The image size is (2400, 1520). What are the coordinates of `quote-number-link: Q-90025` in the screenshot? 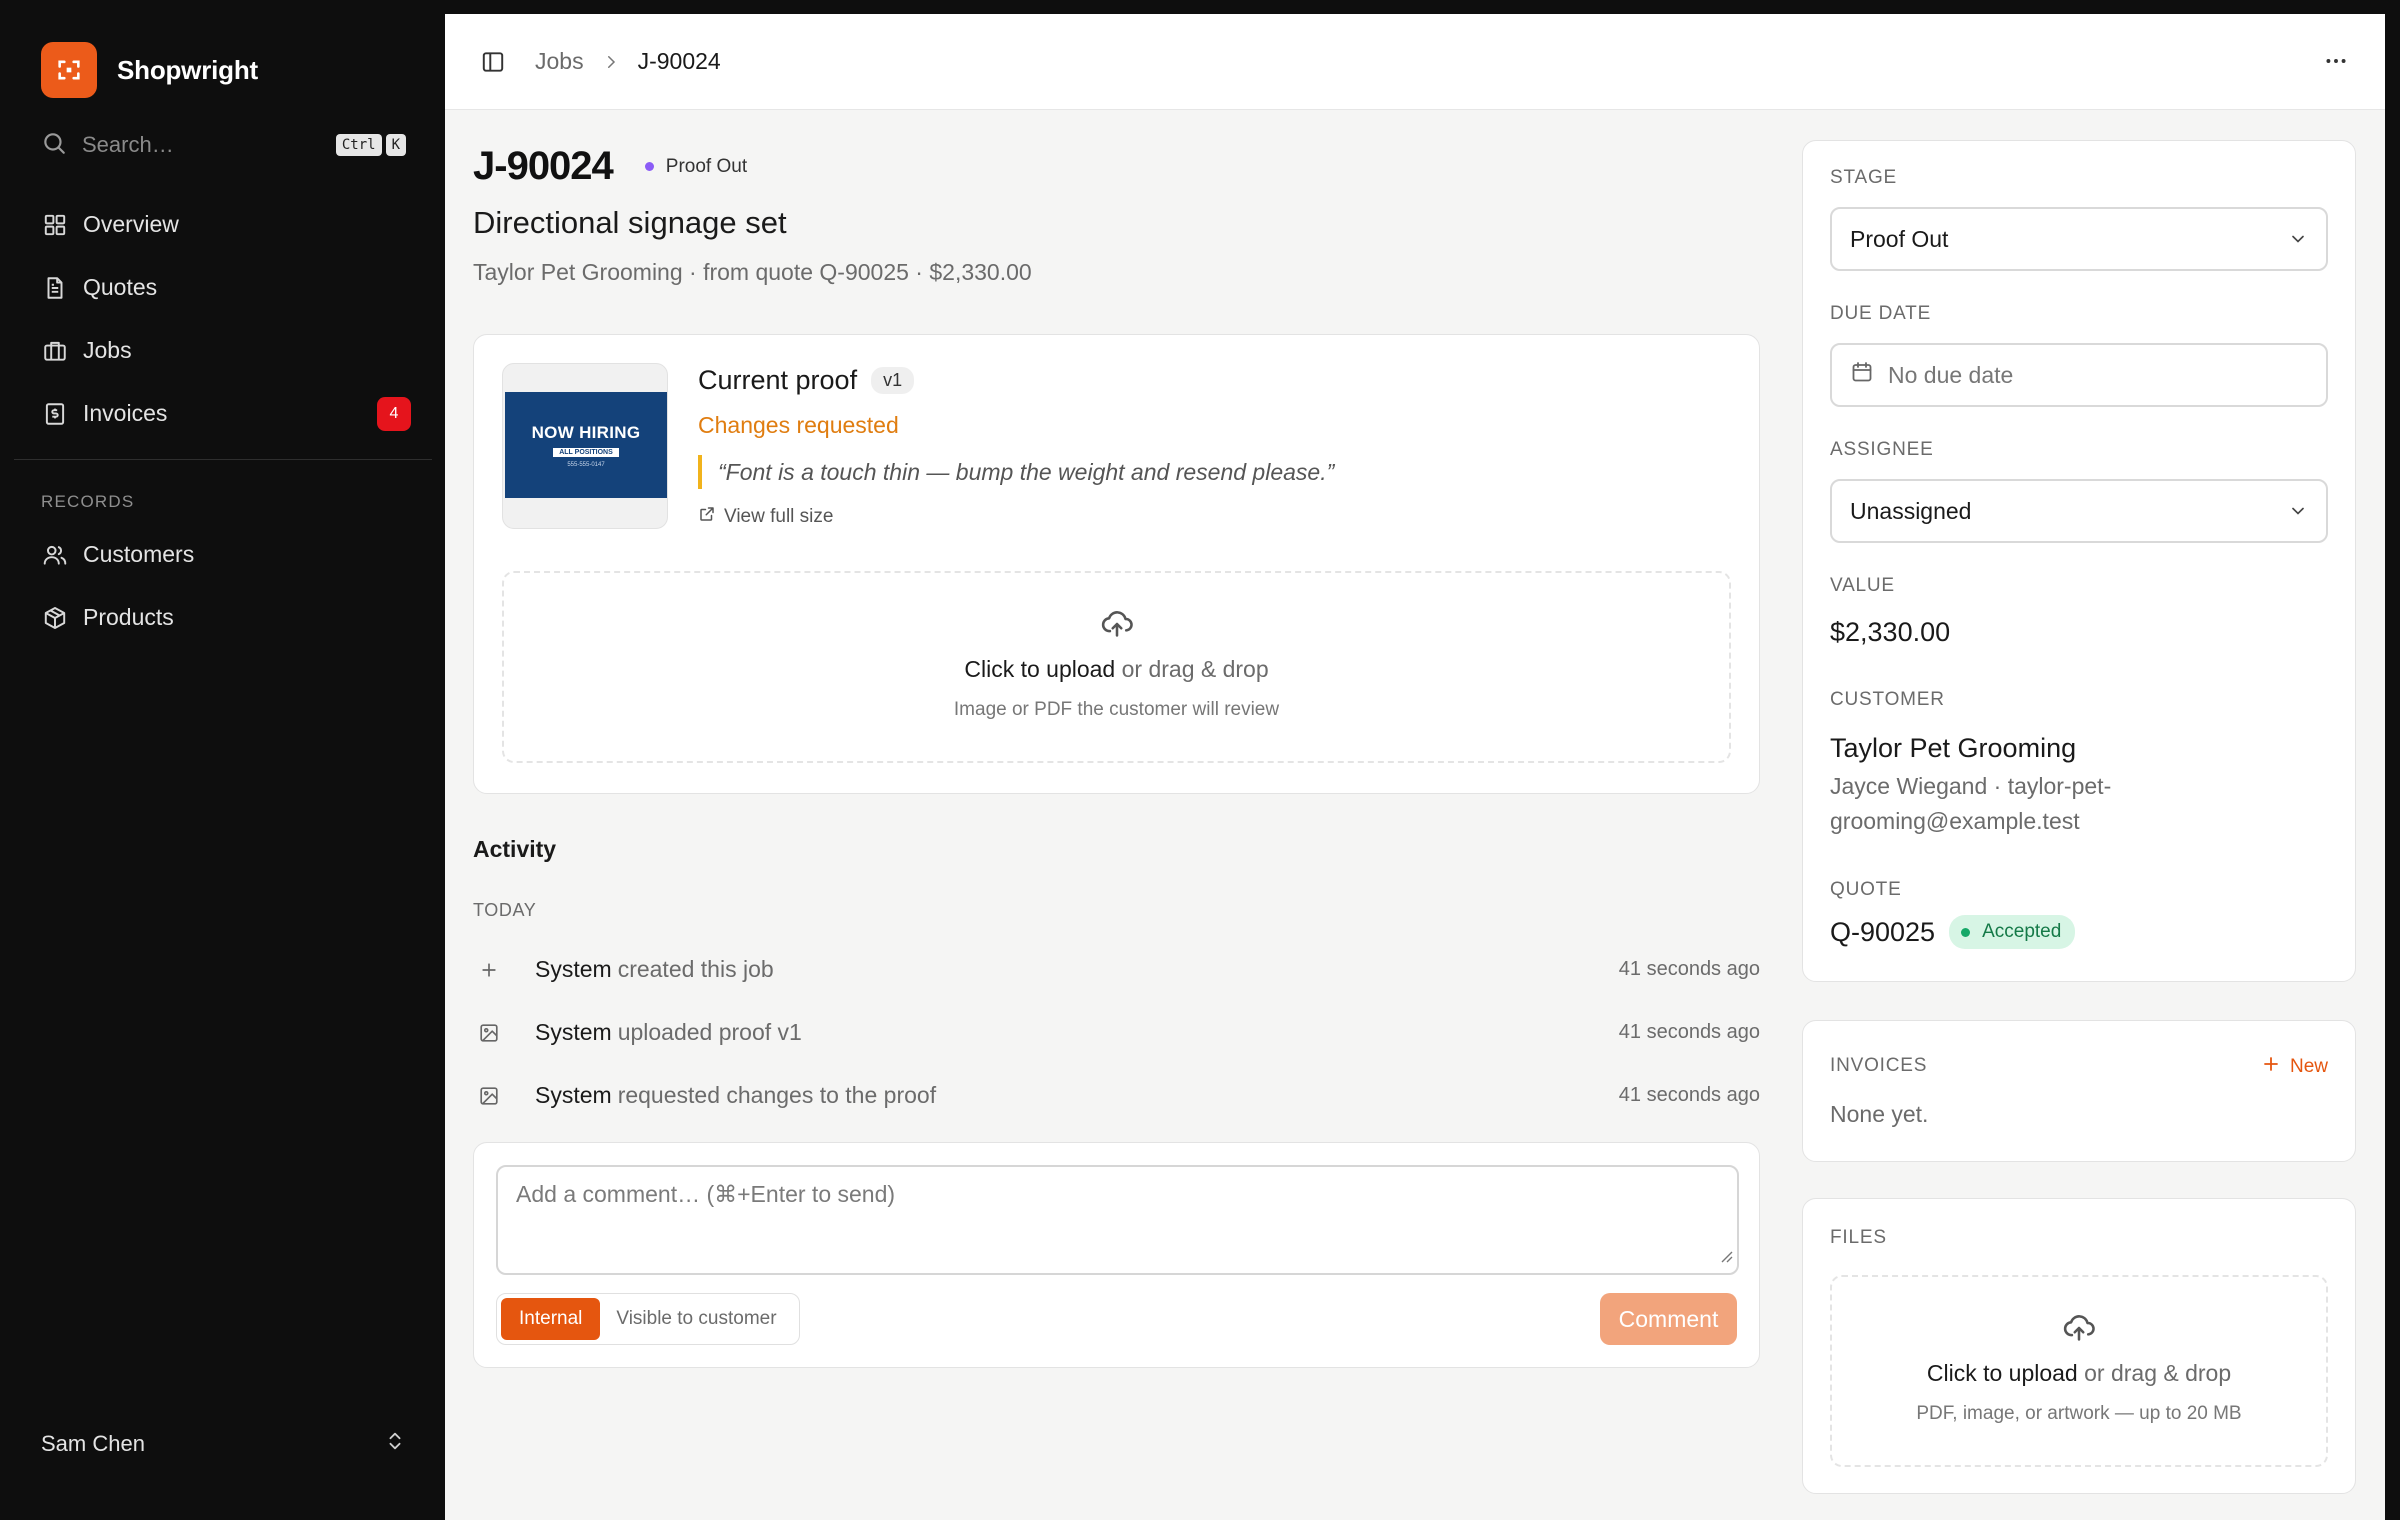 It's located at (1882, 932).